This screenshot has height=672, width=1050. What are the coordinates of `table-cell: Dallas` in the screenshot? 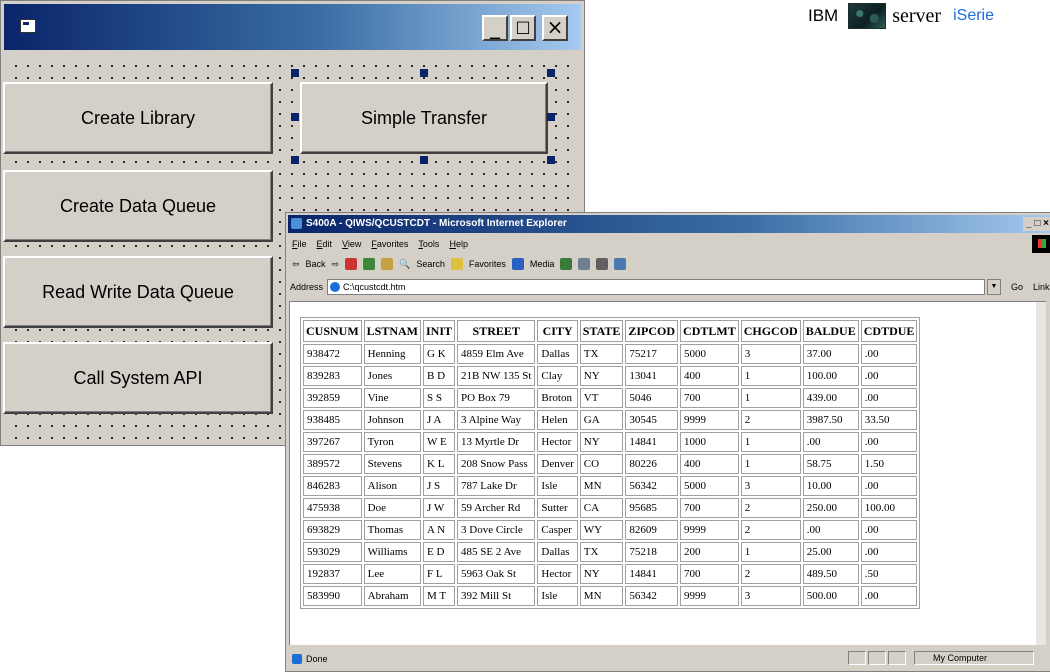 It's located at (557, 552).